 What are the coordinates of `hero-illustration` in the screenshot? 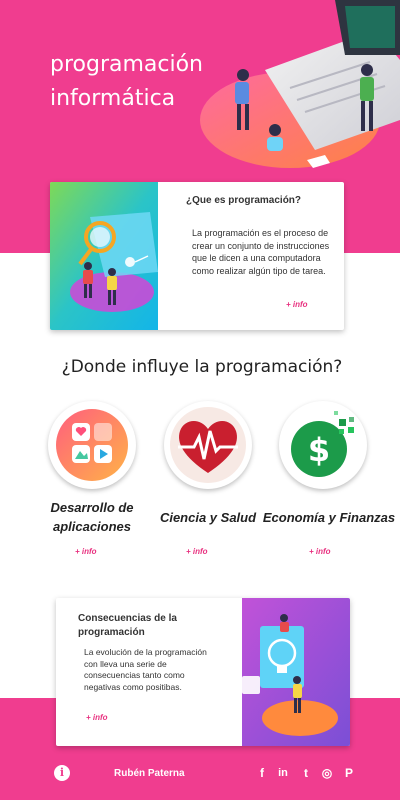 It's located at (300, 84).